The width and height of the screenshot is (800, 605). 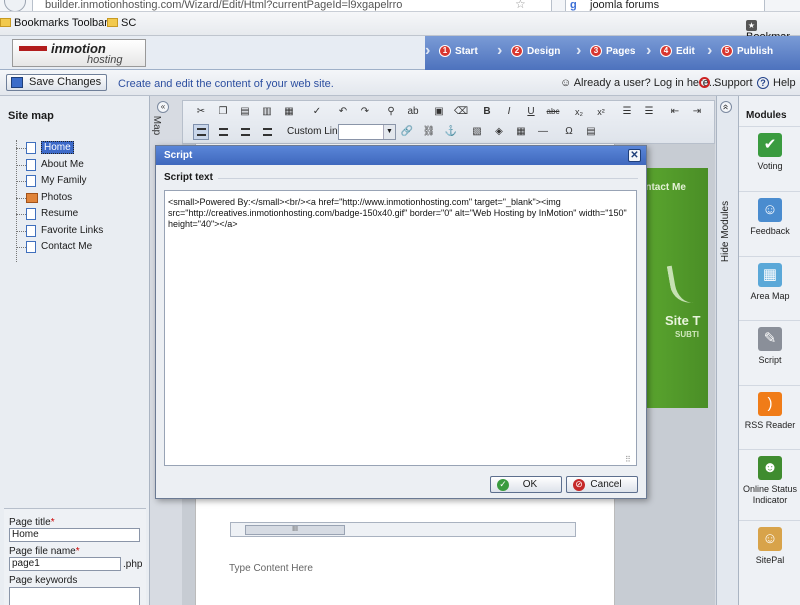 I want to click on cut-icon: ✂, so click(x=201, y=112).